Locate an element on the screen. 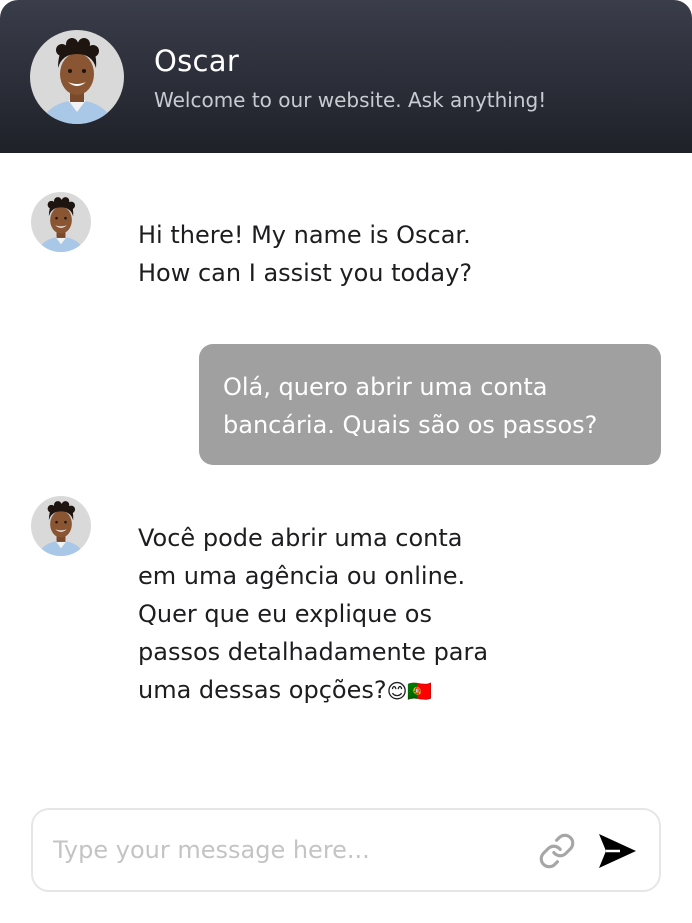 The width and height of the screenshot is (692, 923). agent-name: Oscar is located at coordinates (197, 61).